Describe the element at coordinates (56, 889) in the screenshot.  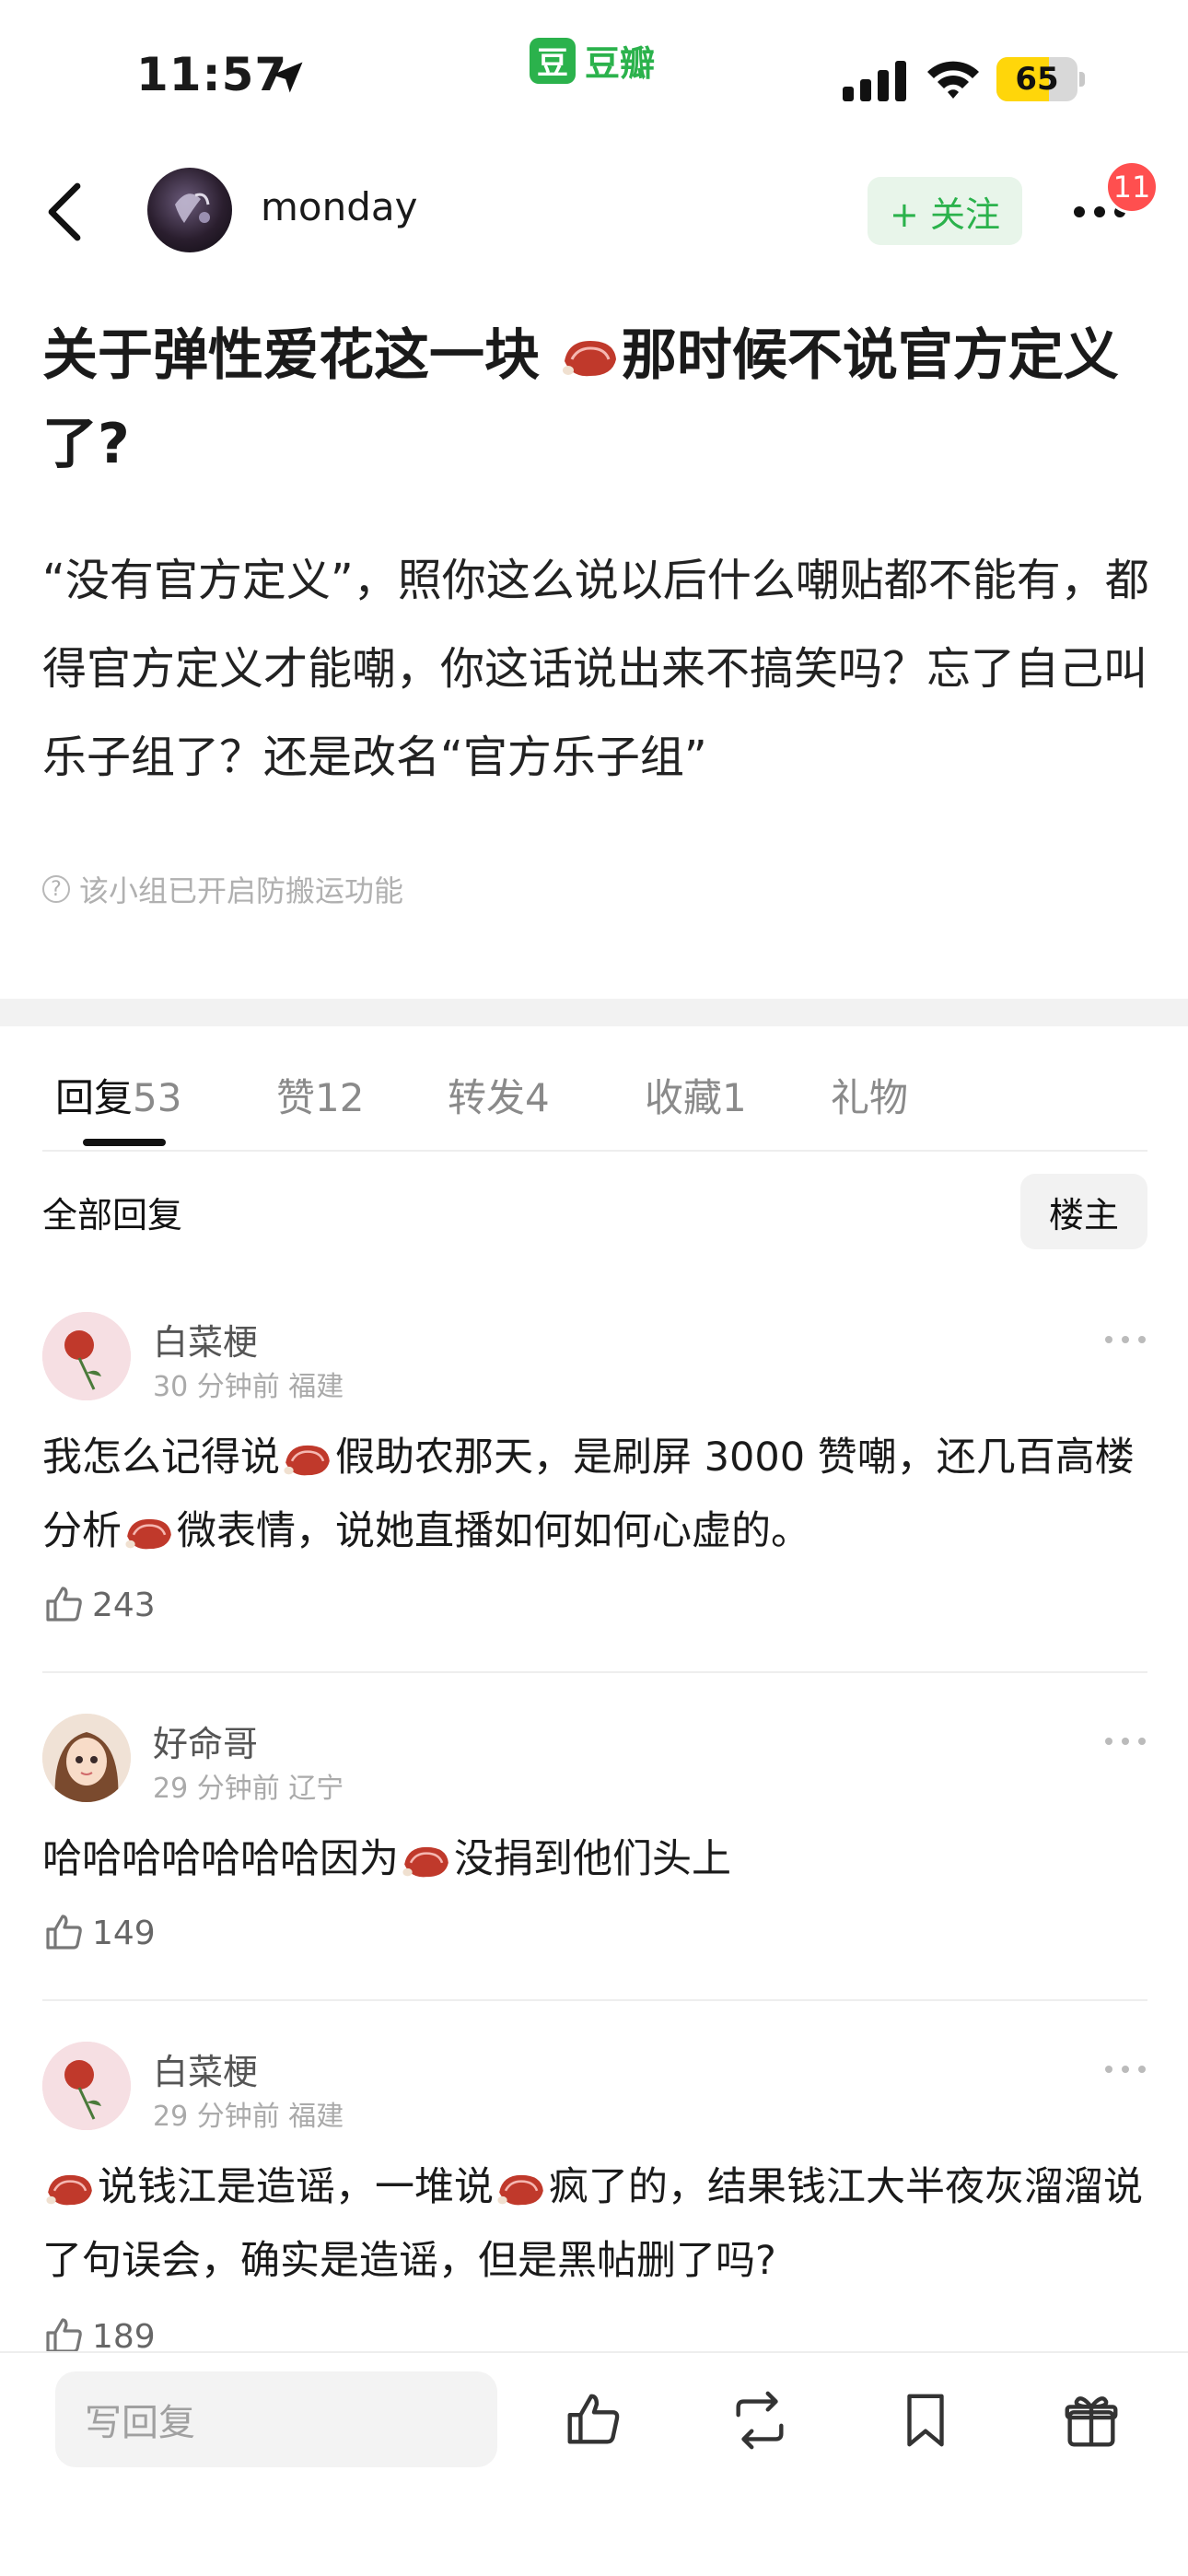
I see `question-circle-icon: ?` at that location.